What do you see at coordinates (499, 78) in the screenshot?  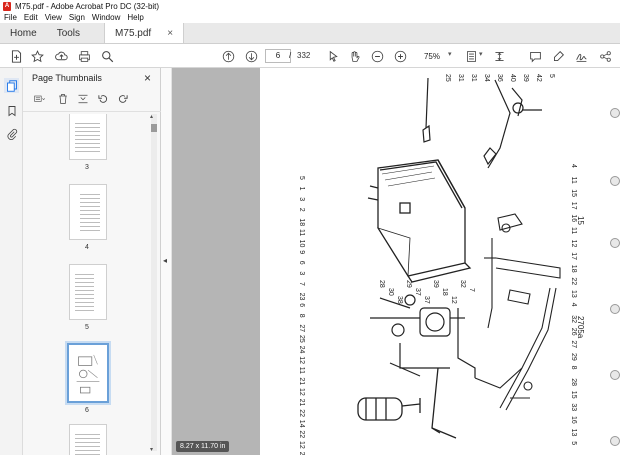 I see `callout-number: 36` at bounding box center [499, 78].